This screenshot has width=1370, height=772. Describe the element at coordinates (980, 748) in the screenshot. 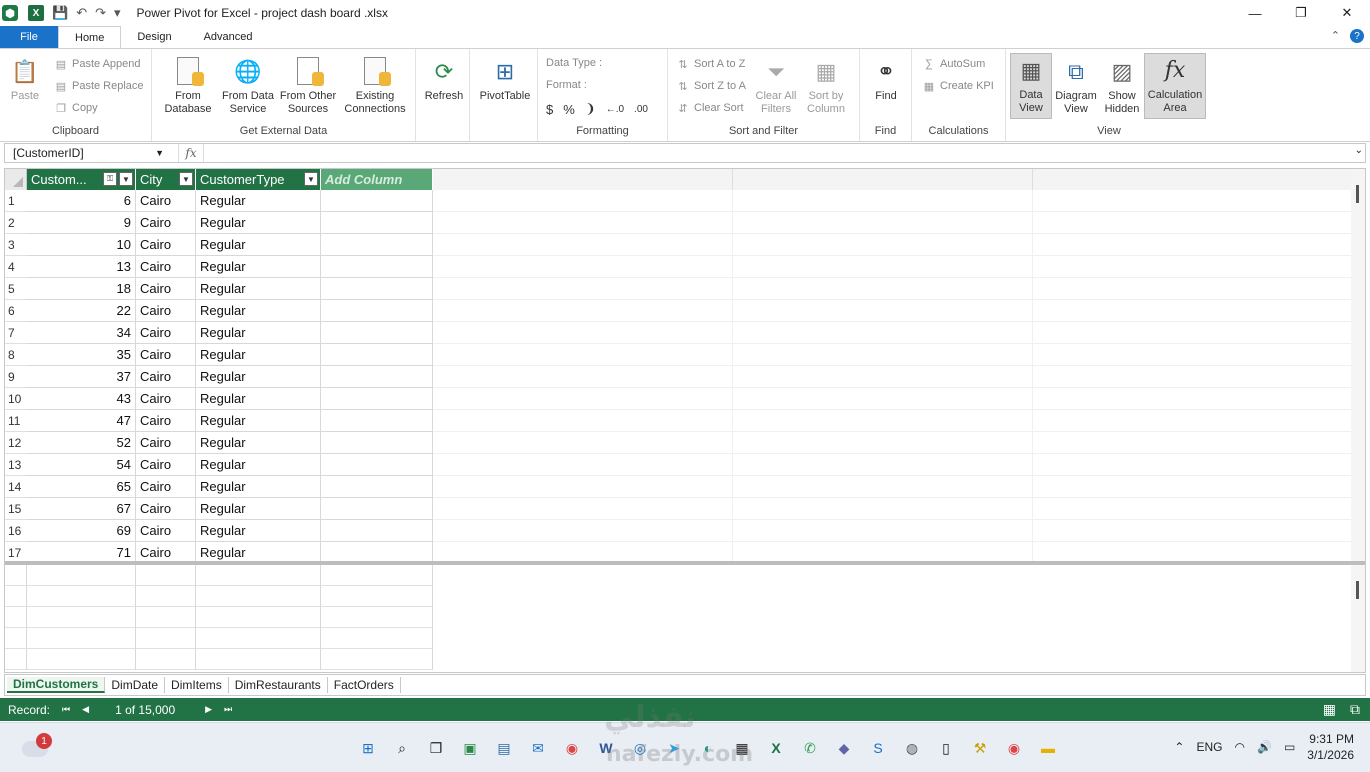

I see `app-icon: ⚒` at that location.